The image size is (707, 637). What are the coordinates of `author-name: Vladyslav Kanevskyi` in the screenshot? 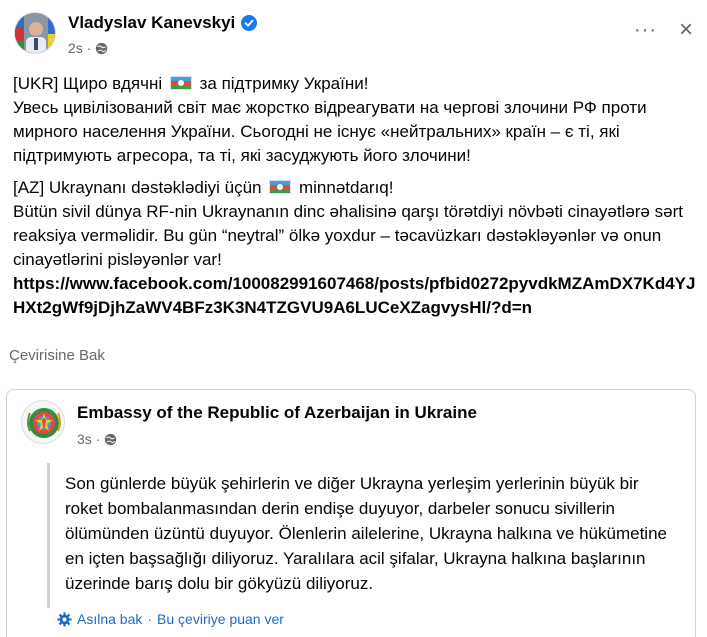 It's located at (151, 23).